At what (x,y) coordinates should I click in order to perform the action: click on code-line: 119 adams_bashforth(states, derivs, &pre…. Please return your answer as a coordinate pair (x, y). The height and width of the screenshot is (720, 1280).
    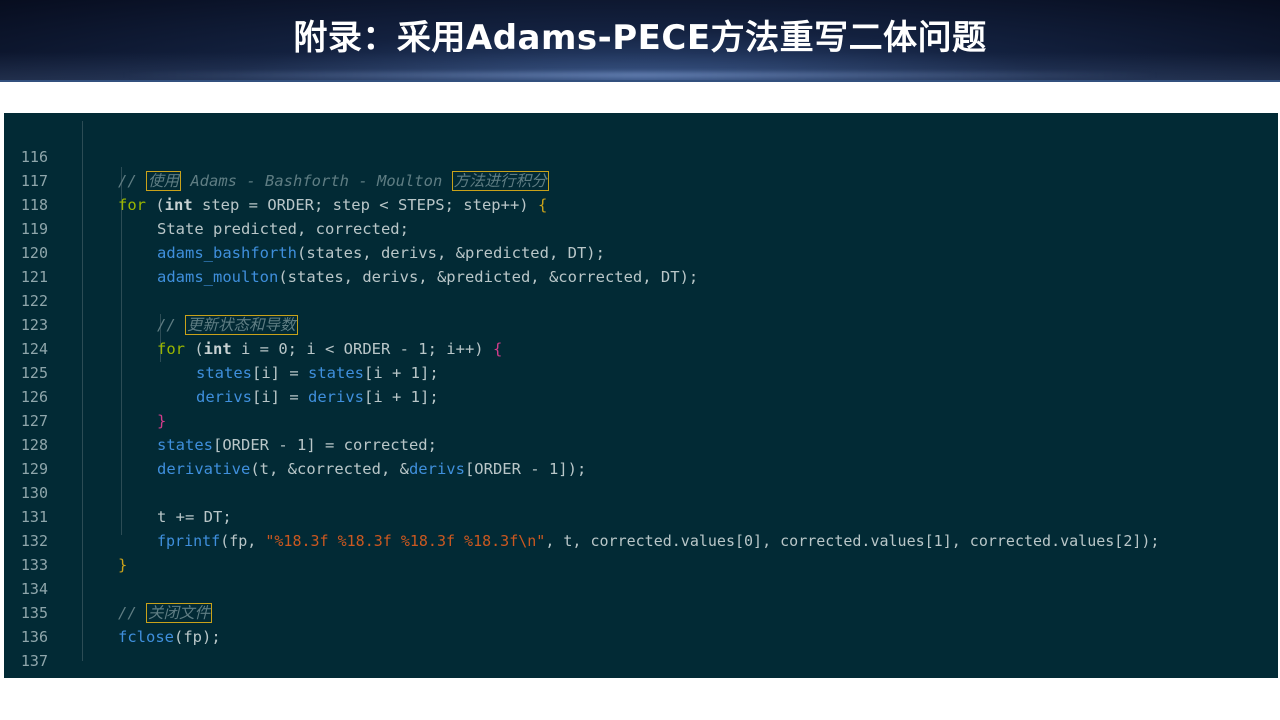
    Looking at the image, I should click on (641, 227).